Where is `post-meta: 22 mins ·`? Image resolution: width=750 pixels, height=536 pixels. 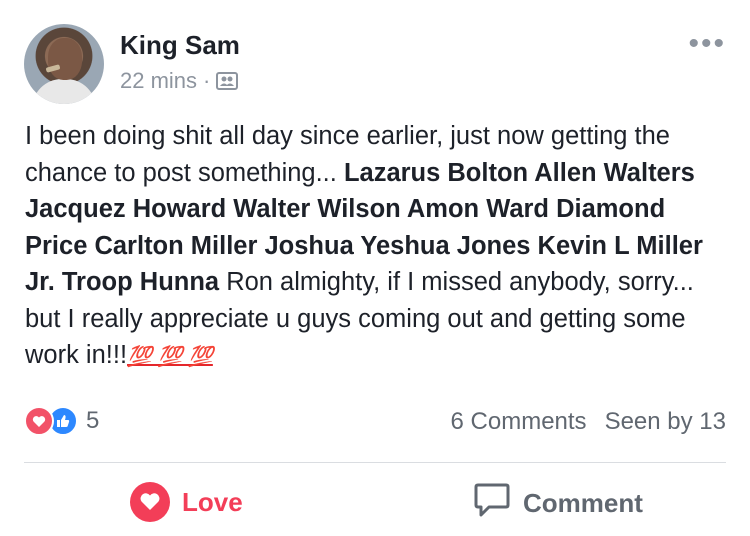 post-meta: 22 mins · is located at coordinates (179, 81).